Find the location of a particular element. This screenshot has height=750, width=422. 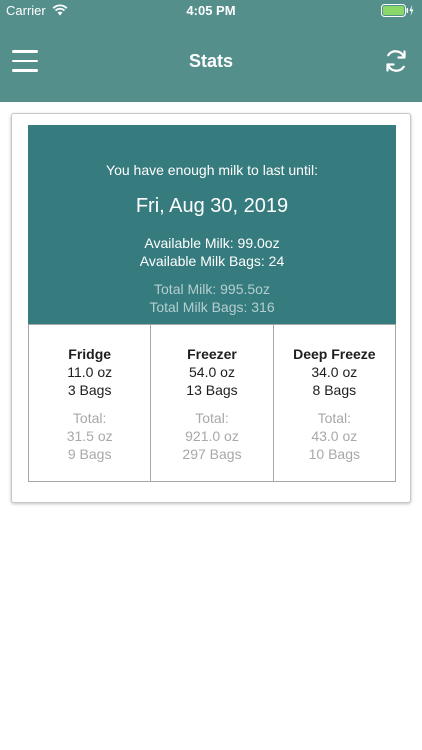

status-bar: Carrier 4:05 PM is located at coordinates (211, 11).